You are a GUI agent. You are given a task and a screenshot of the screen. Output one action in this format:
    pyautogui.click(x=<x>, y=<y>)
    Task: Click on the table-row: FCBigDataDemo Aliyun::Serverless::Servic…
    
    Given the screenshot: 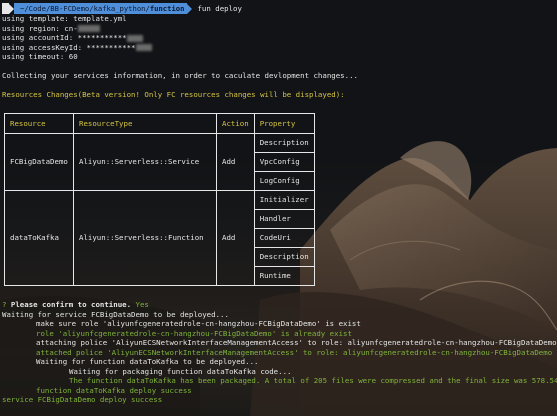 What is the action you would take?
    pyautogui.click(x=159, y=162)
    